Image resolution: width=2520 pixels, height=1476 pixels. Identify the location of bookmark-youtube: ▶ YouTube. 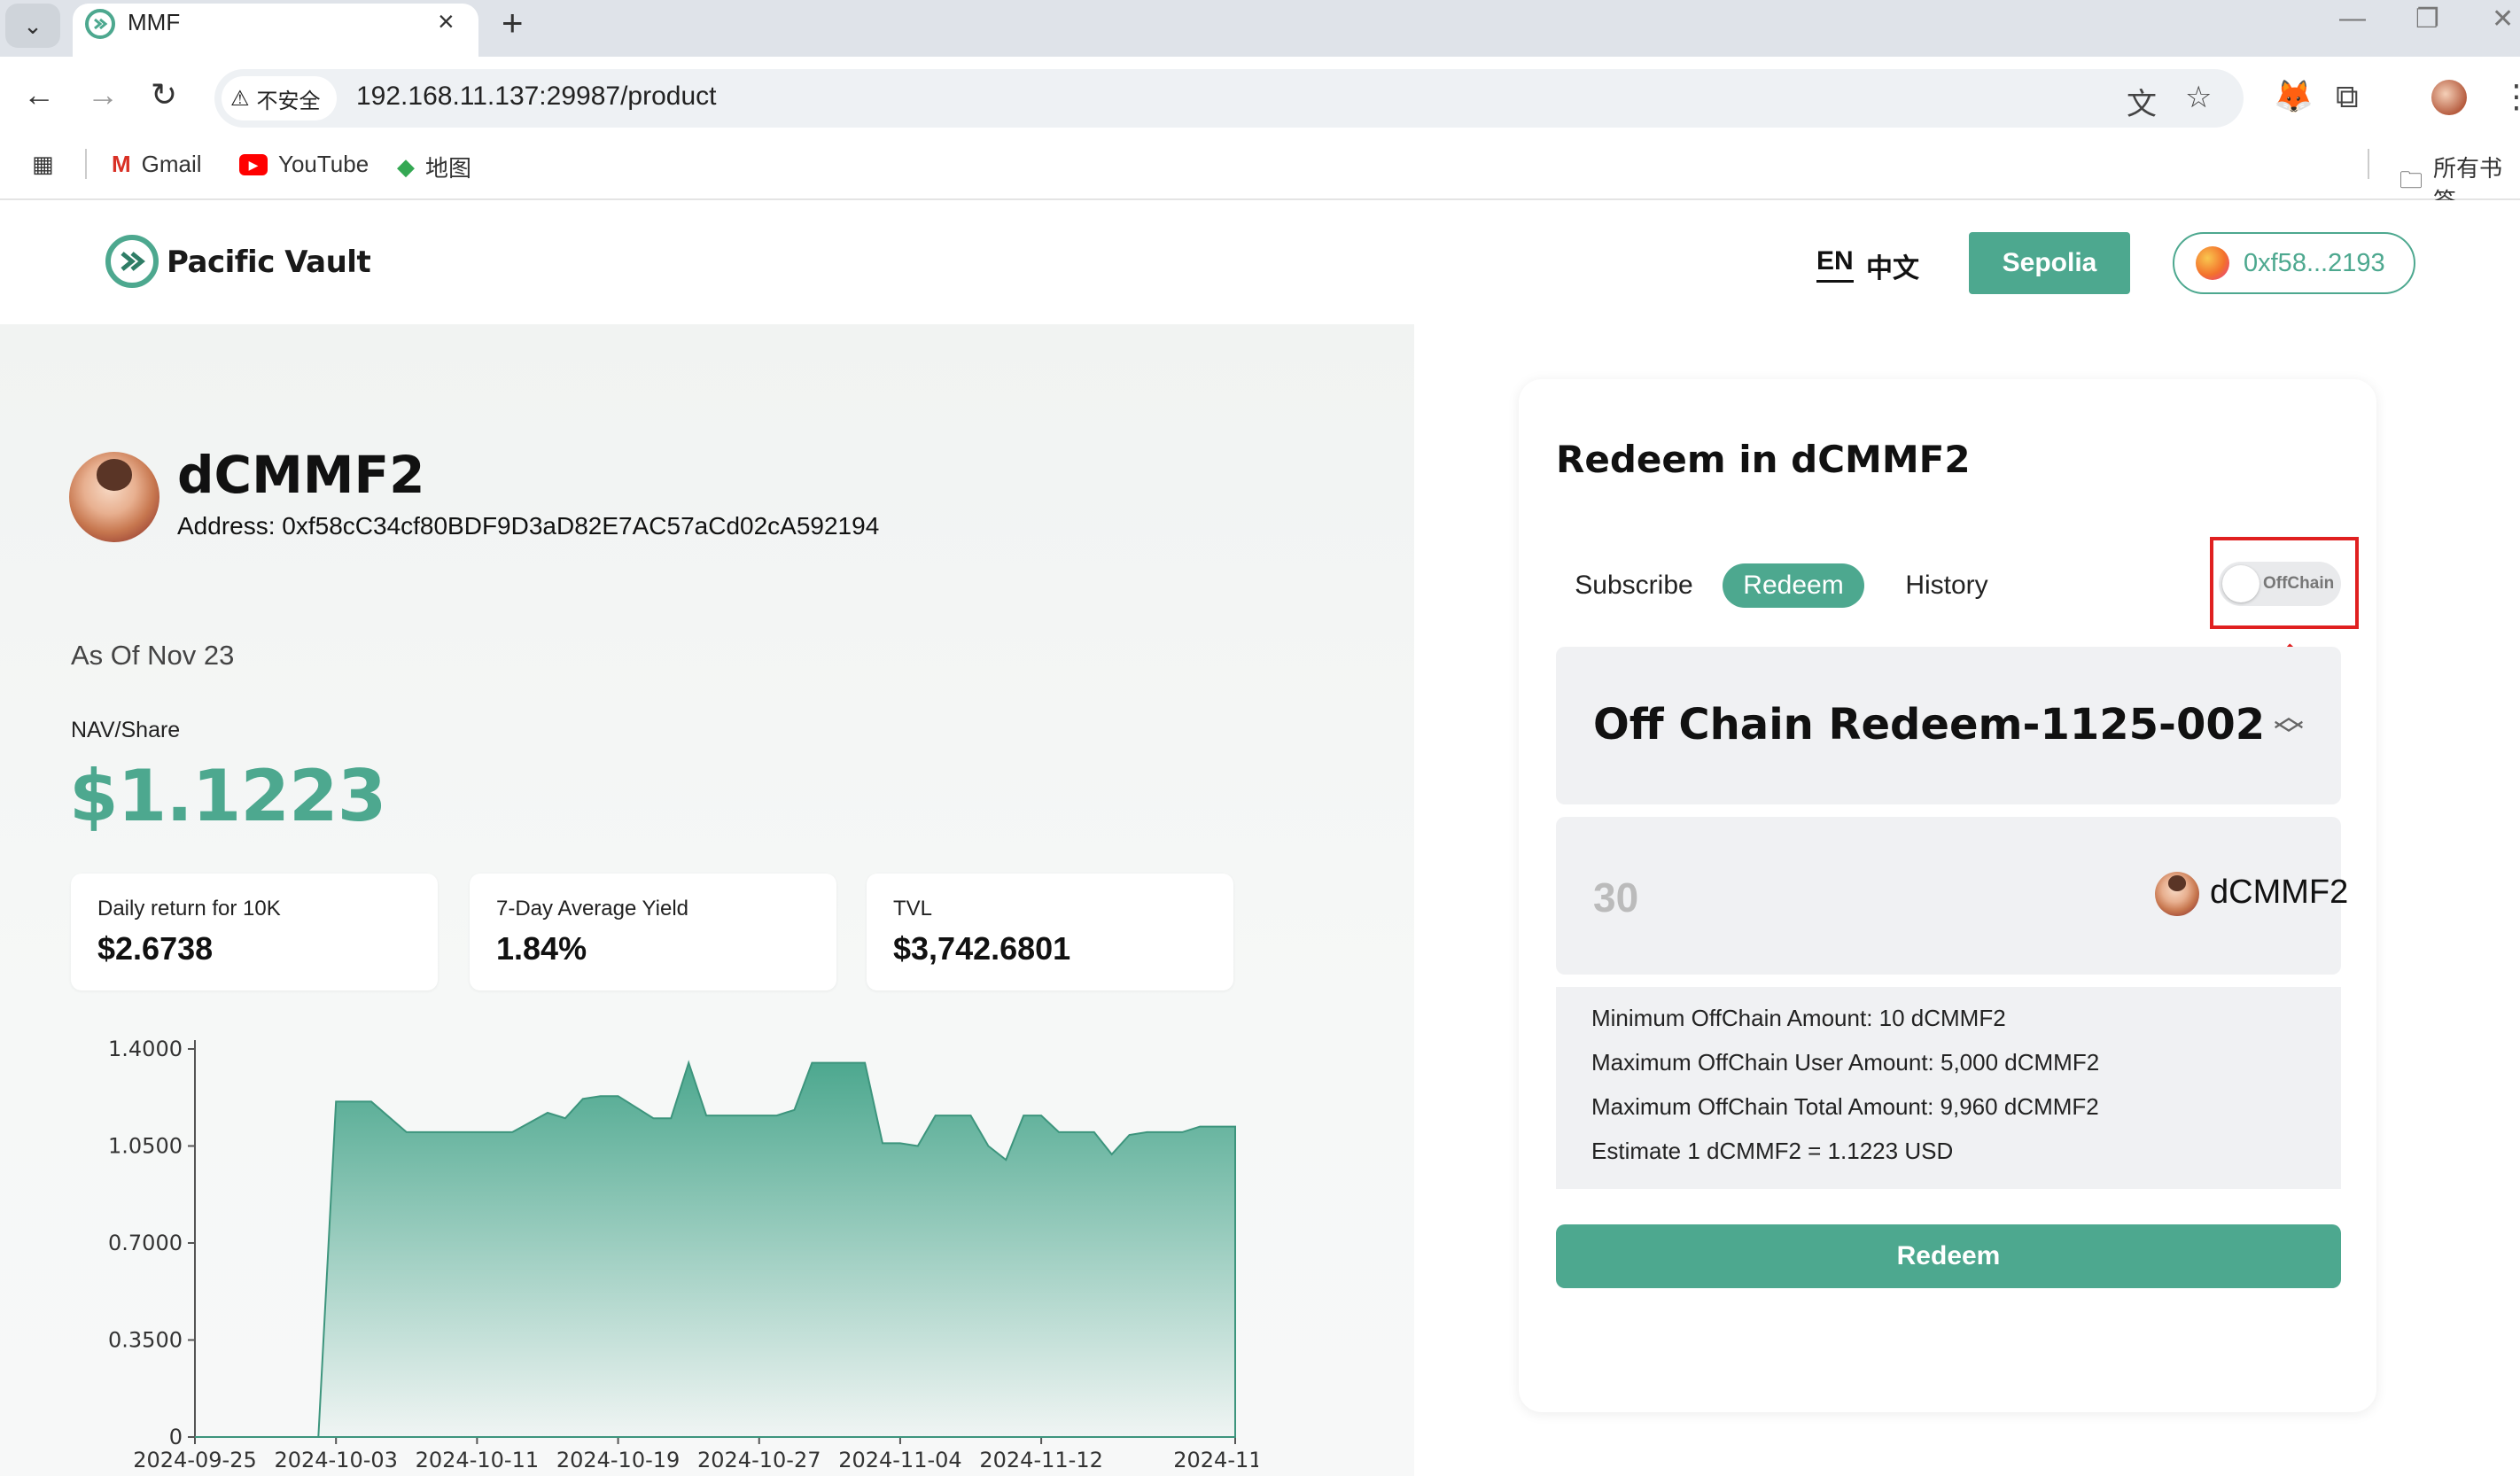
(304, 164).